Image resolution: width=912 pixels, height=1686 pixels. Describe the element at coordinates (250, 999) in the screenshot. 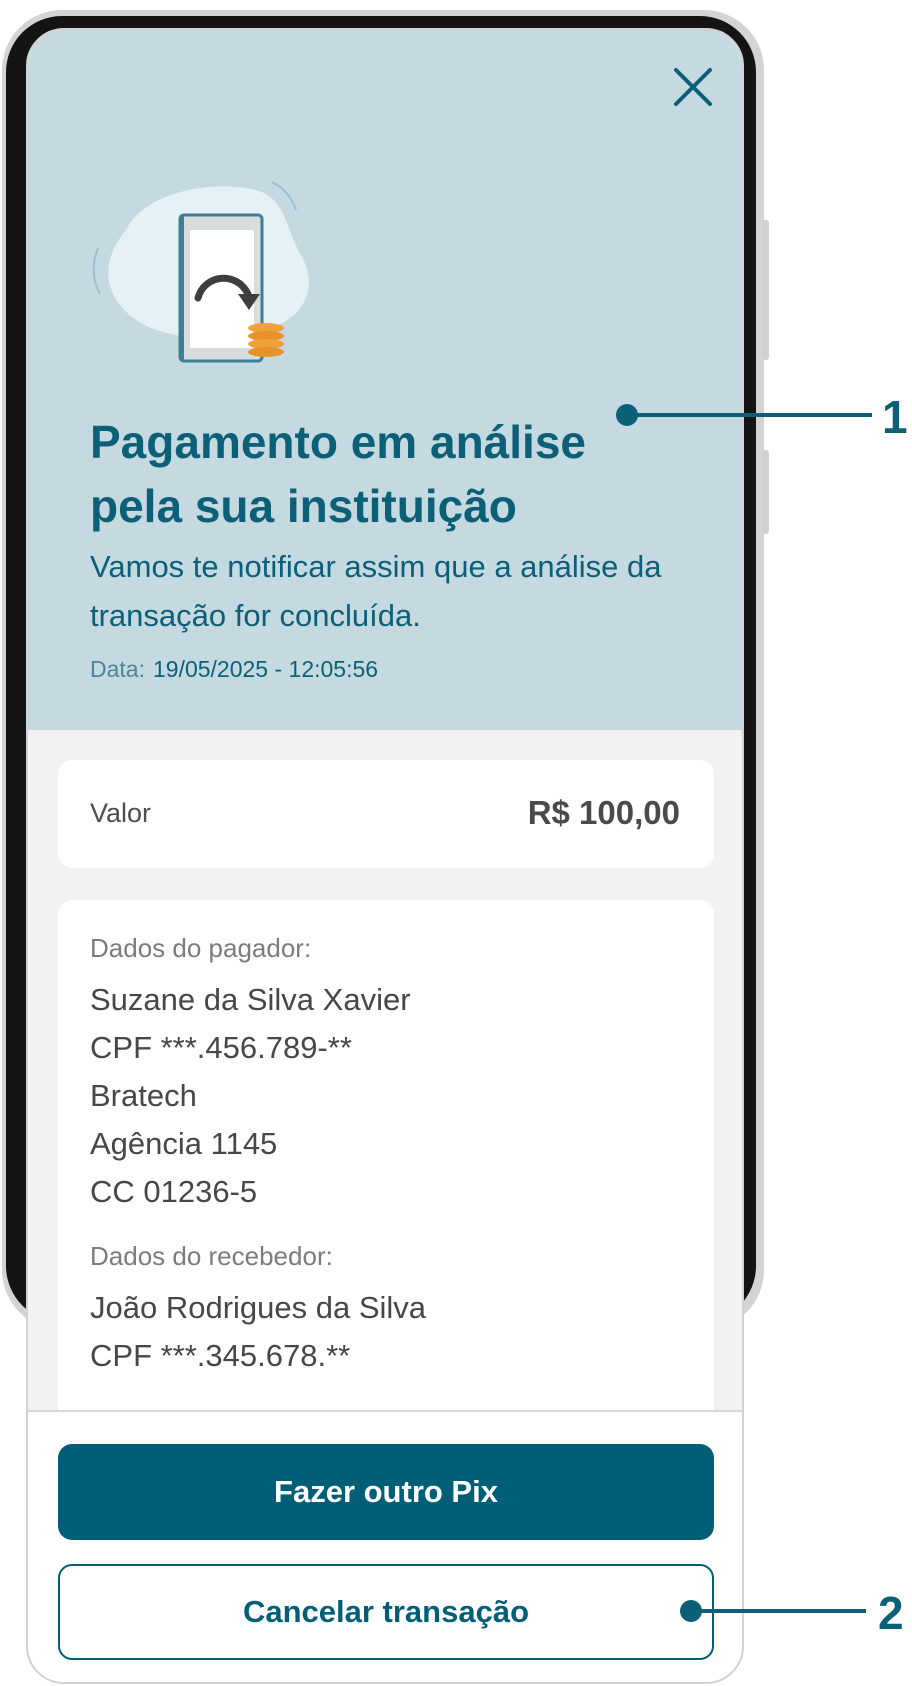

I see `payer-name: Suzane da Silva Xavier` at that location.